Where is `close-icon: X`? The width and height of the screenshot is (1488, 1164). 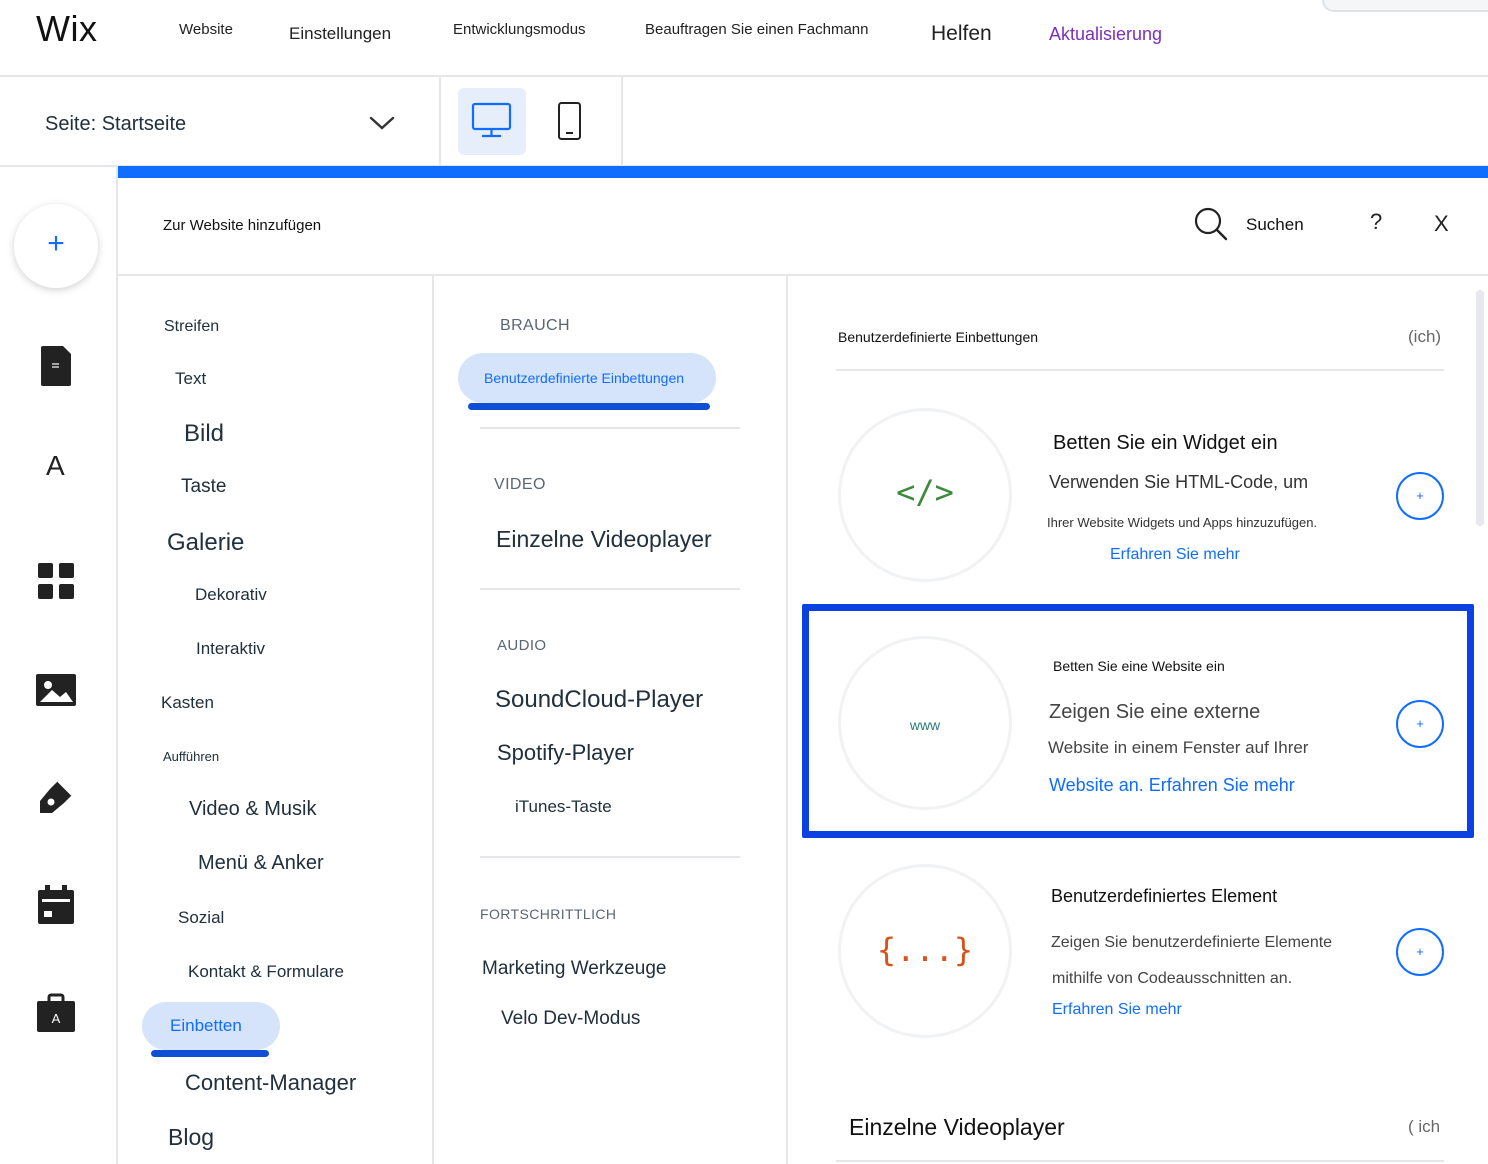
close-icon: X is located at coordinates (1441, 224).